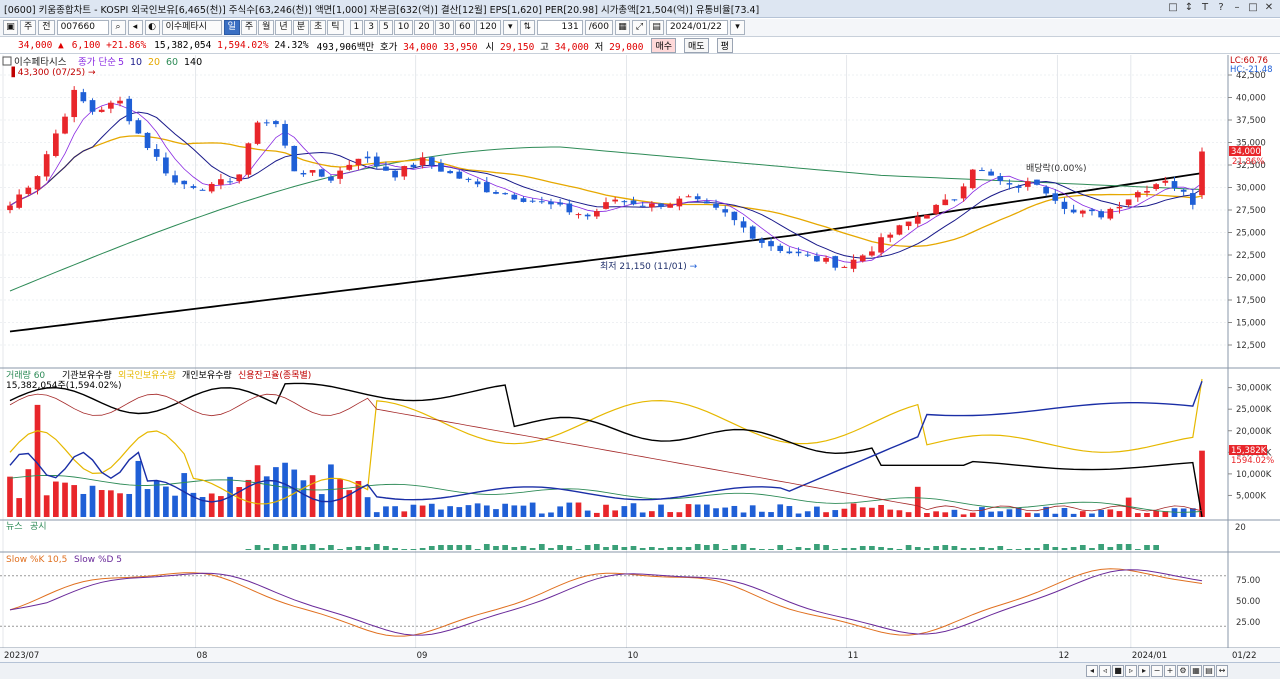 The height and width of the screenshot is (682, 1280). Describe the element at coordinates (1221, 8) in the screenshot. I see `help-icon: ?` at that location.